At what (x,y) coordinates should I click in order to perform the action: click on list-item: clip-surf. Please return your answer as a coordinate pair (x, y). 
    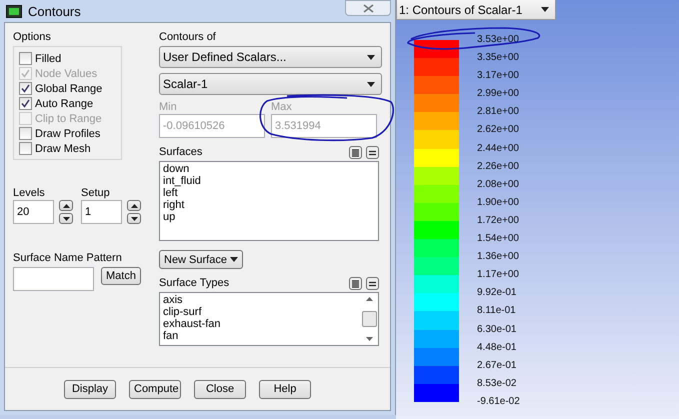
    Looking at the image, I should click on (191, 312).